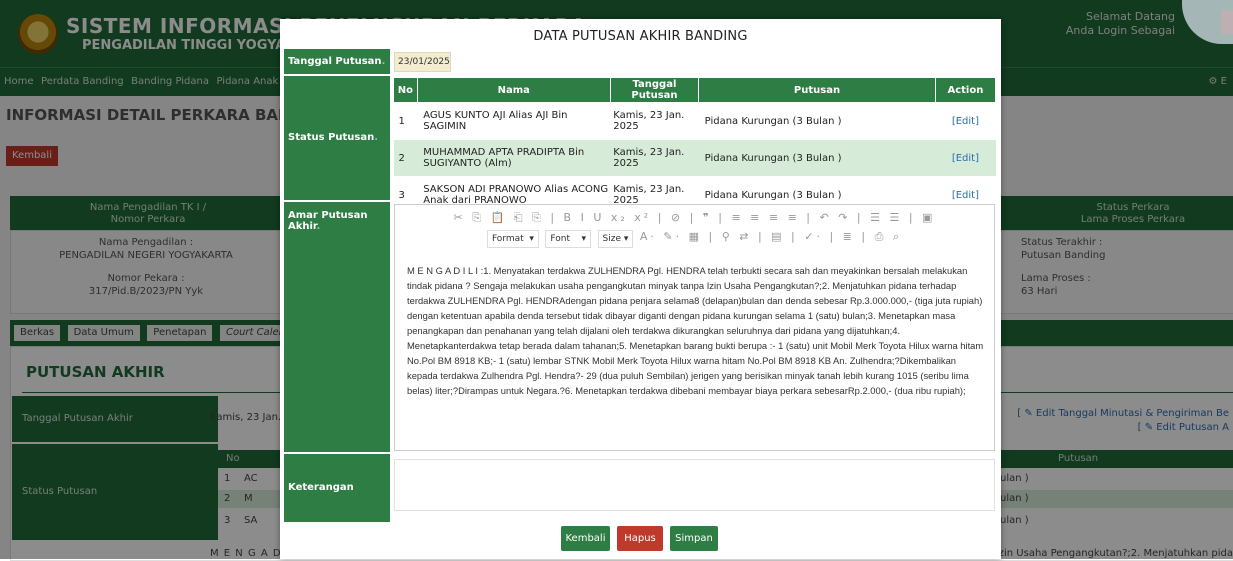 This screenshot has width=1233, height=561. I want to click on kembali-button: Kembali, so click(585, 538).